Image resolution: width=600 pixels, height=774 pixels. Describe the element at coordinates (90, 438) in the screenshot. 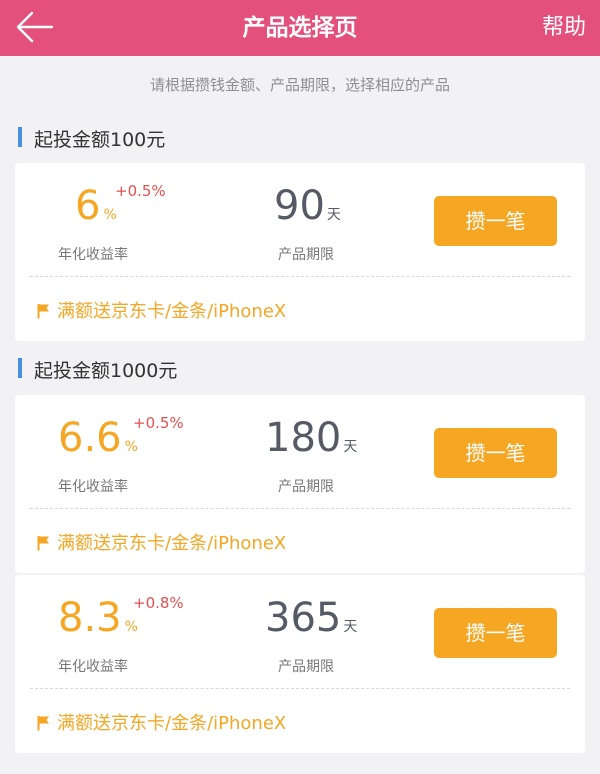

I see `rate-value: 6.6` at that location.